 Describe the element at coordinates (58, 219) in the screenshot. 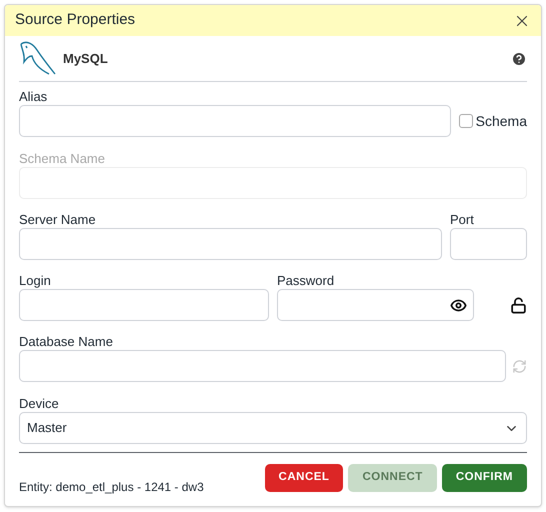

I see `field-label: Server Name` at that location.